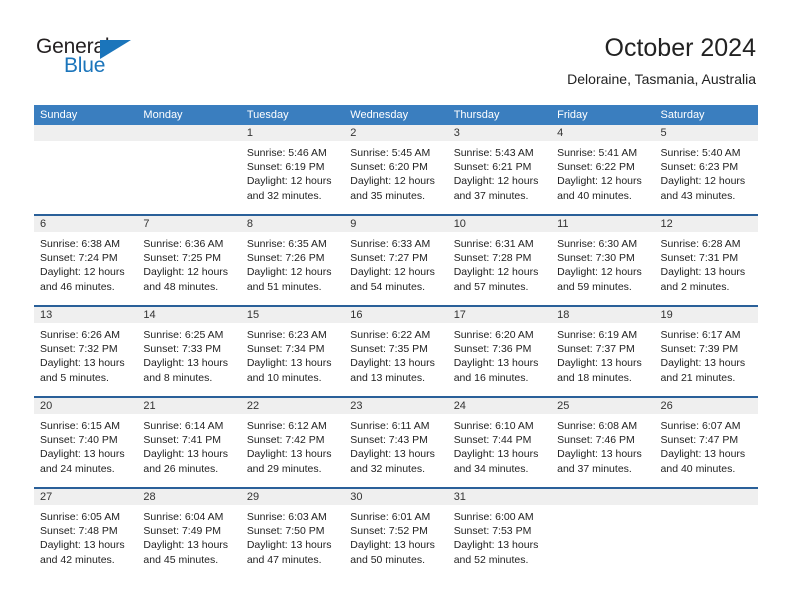  Describe the element at coordinates (661, 79) in the screenshot. I see `page-subtitle: Deloraine, Tasmania, Australia` at that location.